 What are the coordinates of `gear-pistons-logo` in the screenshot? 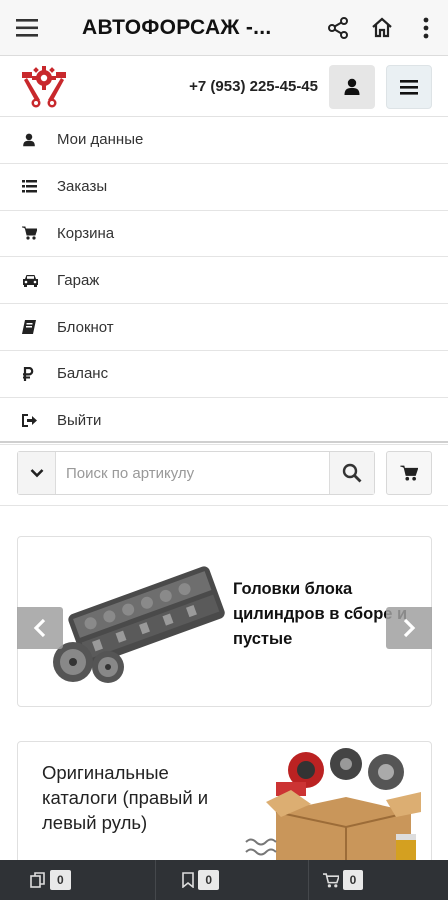 It's located at (44, 87).